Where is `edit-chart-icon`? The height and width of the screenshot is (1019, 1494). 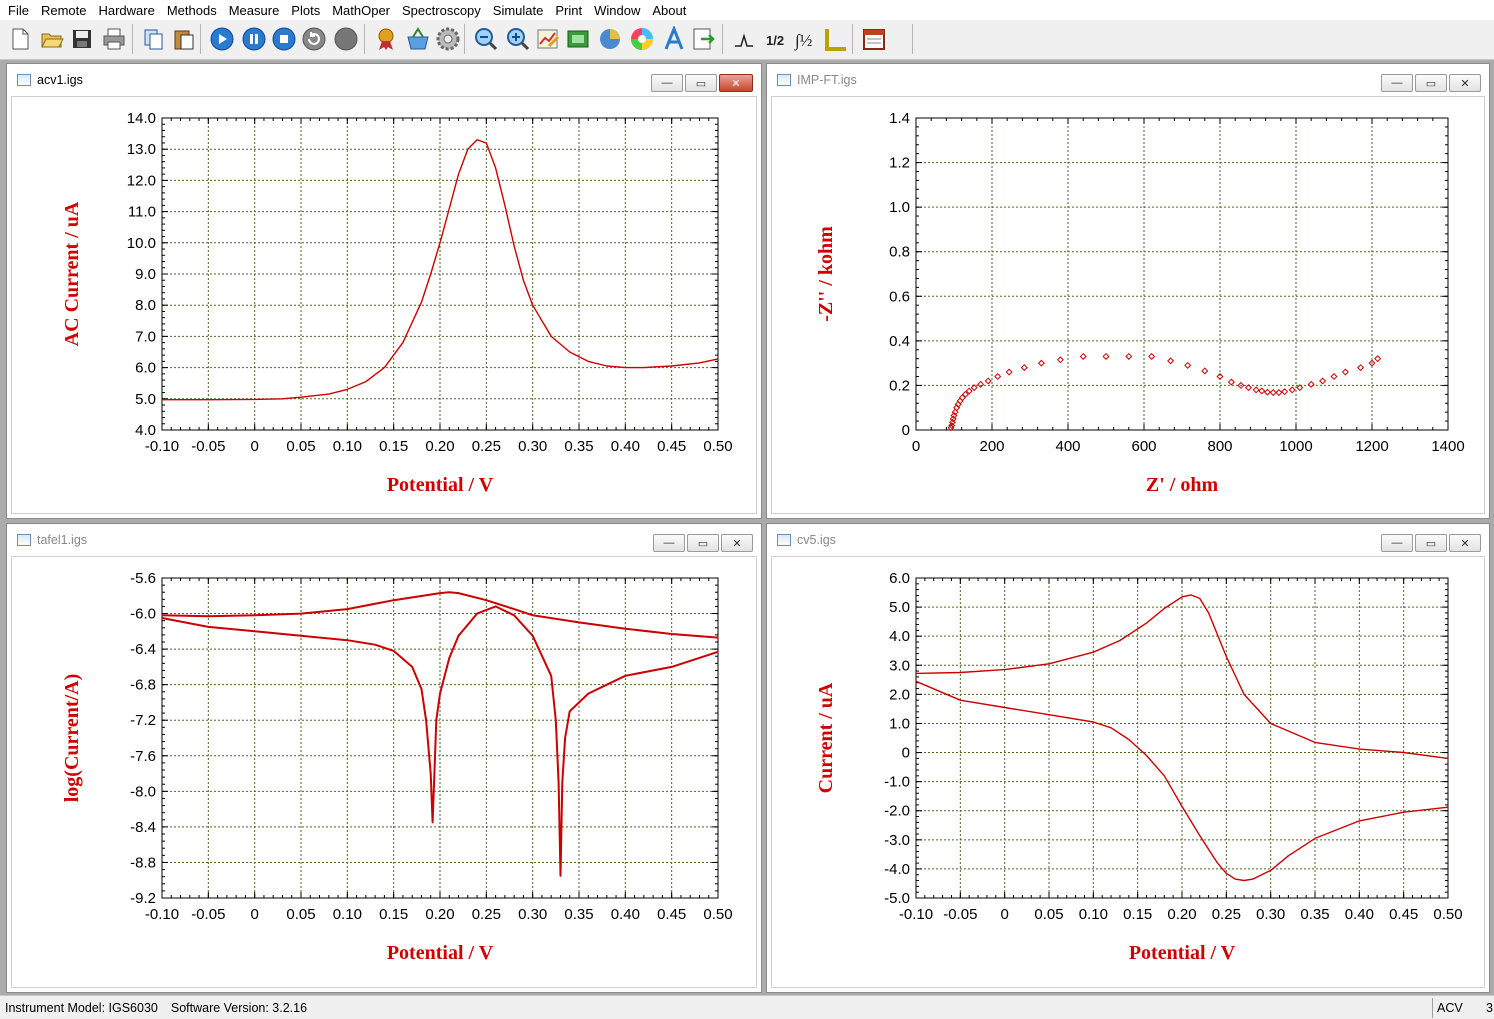 edit-chart-icon is located at coordinates (548, 39).